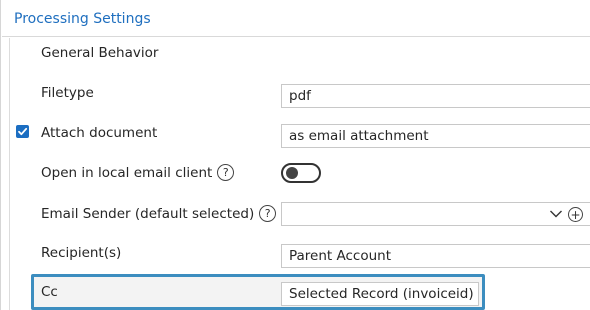  I want to click on local-client-label-wrap: Open in local email client ?, so click(138, 172).